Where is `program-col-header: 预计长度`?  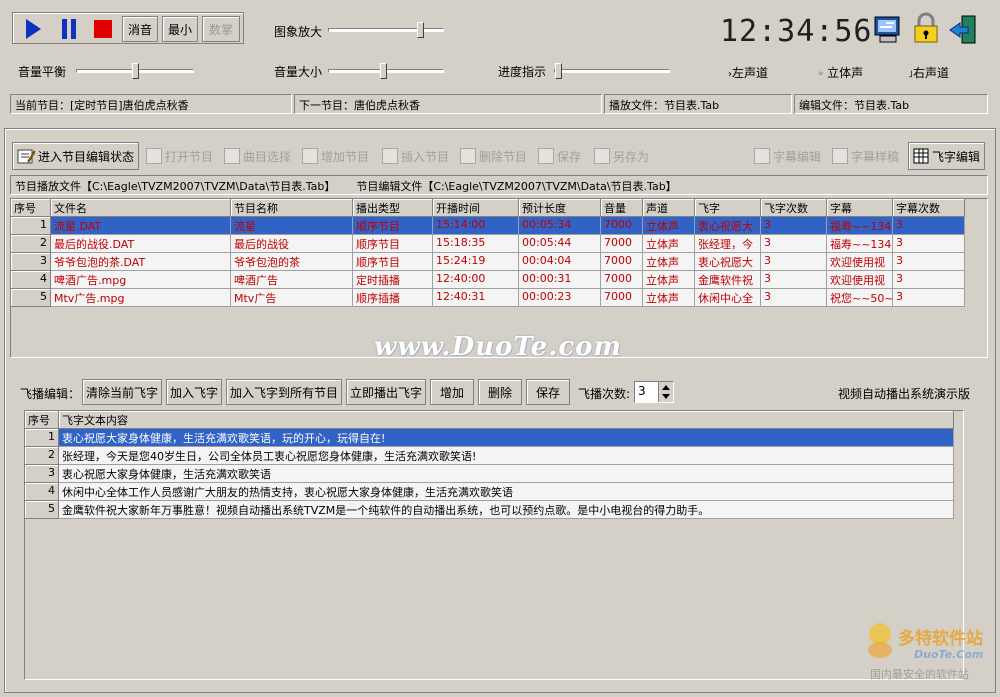
program-col-header: 预计长度 is located at coordinates (560, 208).